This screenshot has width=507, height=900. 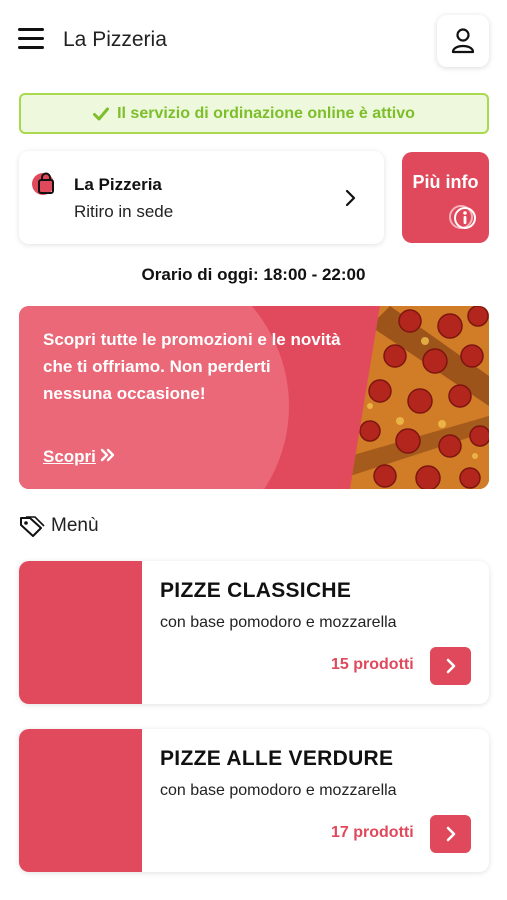 I want to click on promo-discover-link: Scopri, so click(x=79, y=457).